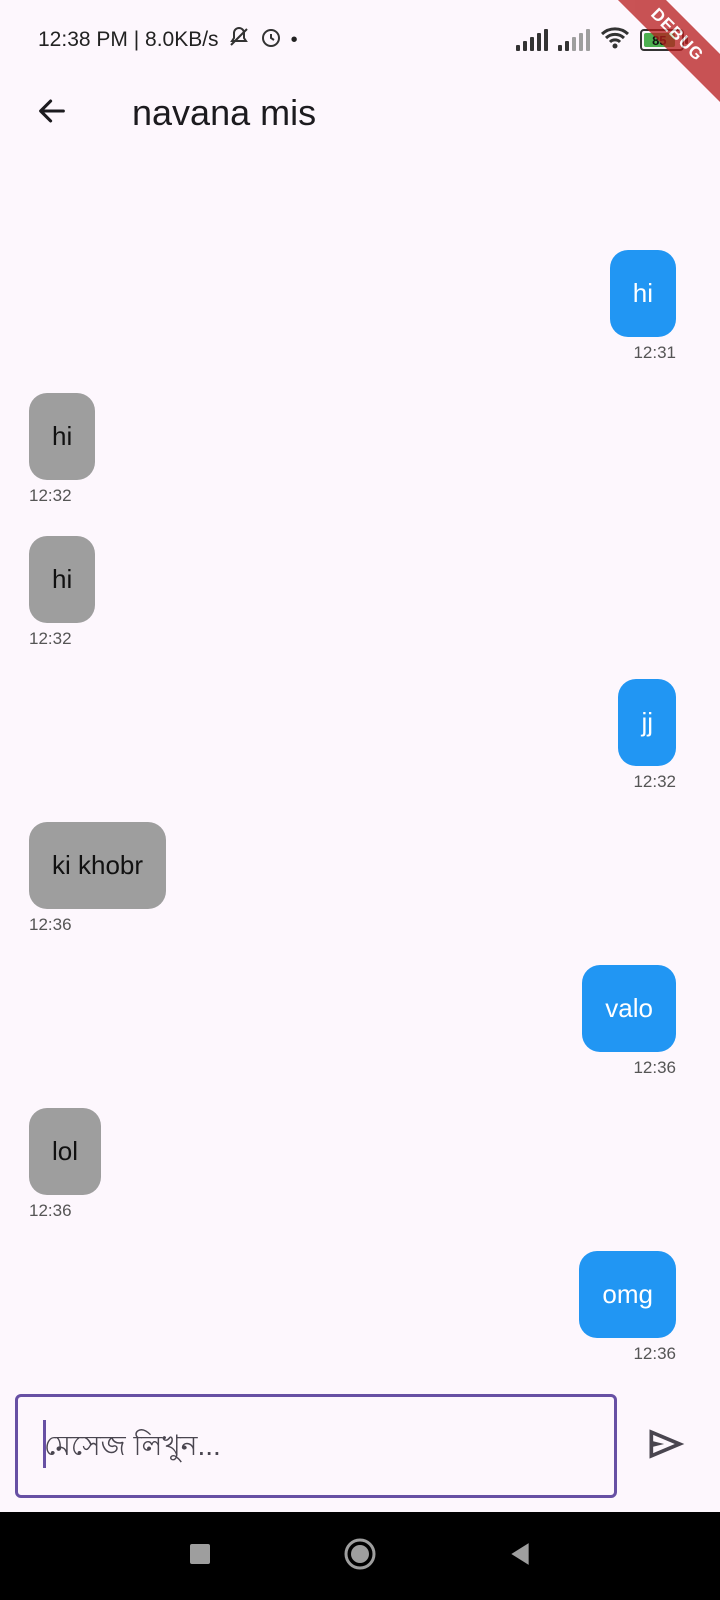 Image resolution: width=720 pixels, height=1600 pixels. I want to click on nav-back-button, so click(520, 1556).